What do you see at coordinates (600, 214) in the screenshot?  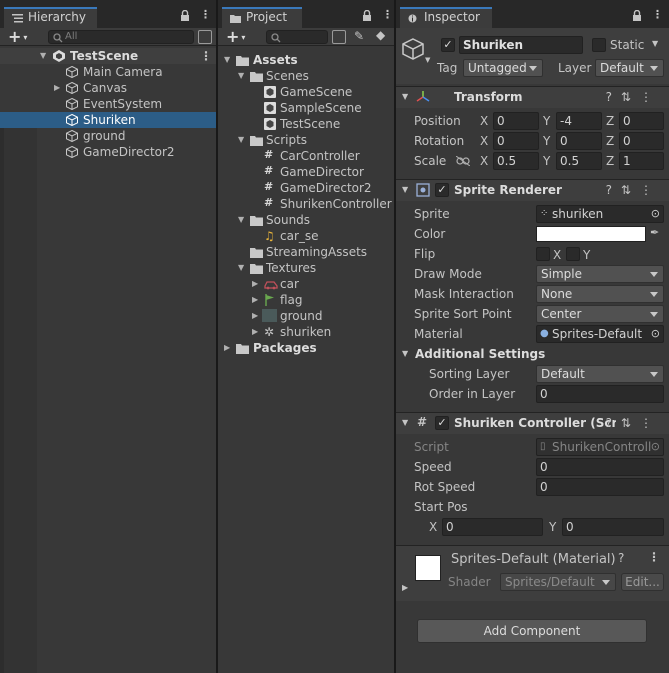 I see `sprite-object-field: ⁘ shuriken ⊙` at bounding box center [600, 214].